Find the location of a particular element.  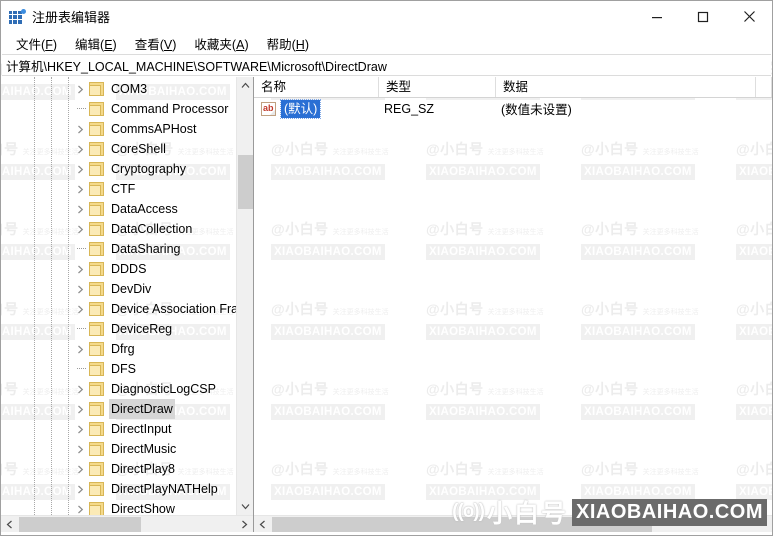

tree-item-ctf: CTF is located at coordinates (118, 189).